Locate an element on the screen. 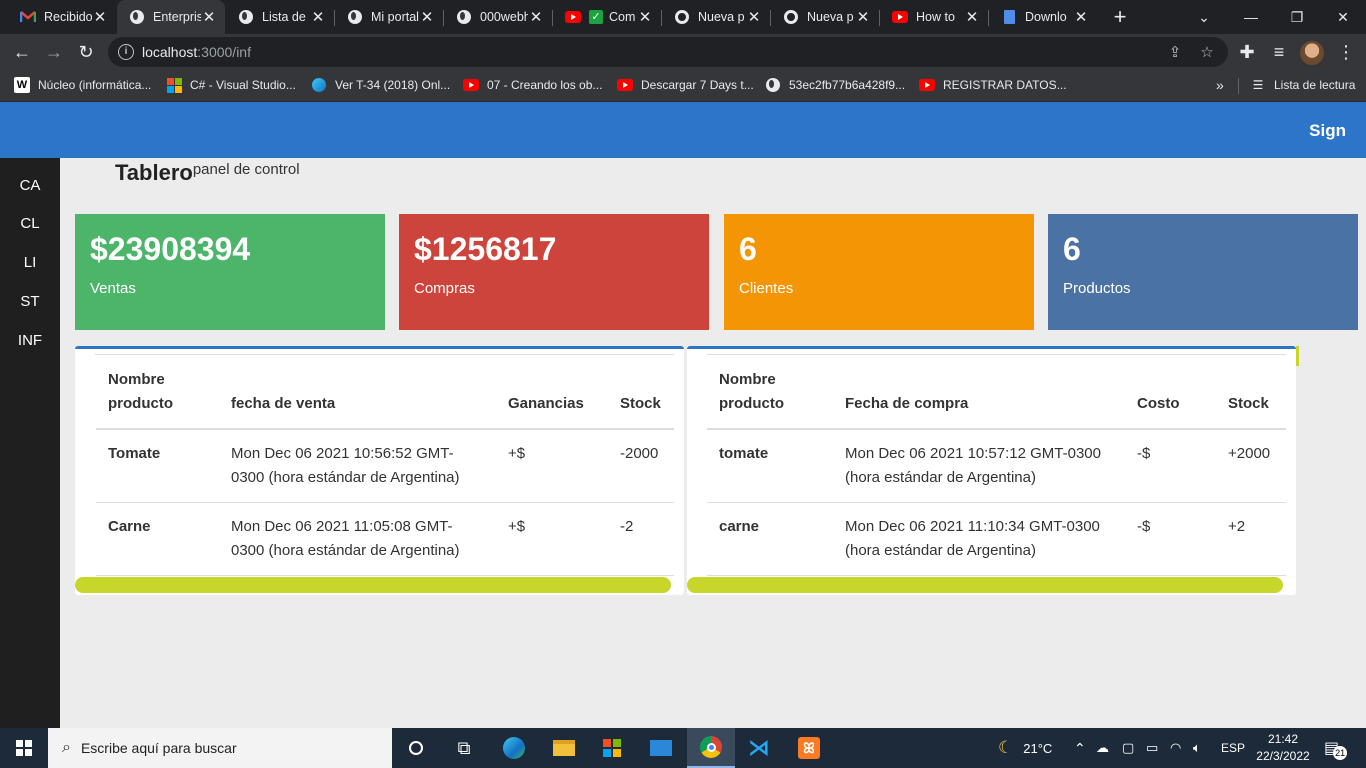  tab-title: Com is located at coordinates (622, 17).